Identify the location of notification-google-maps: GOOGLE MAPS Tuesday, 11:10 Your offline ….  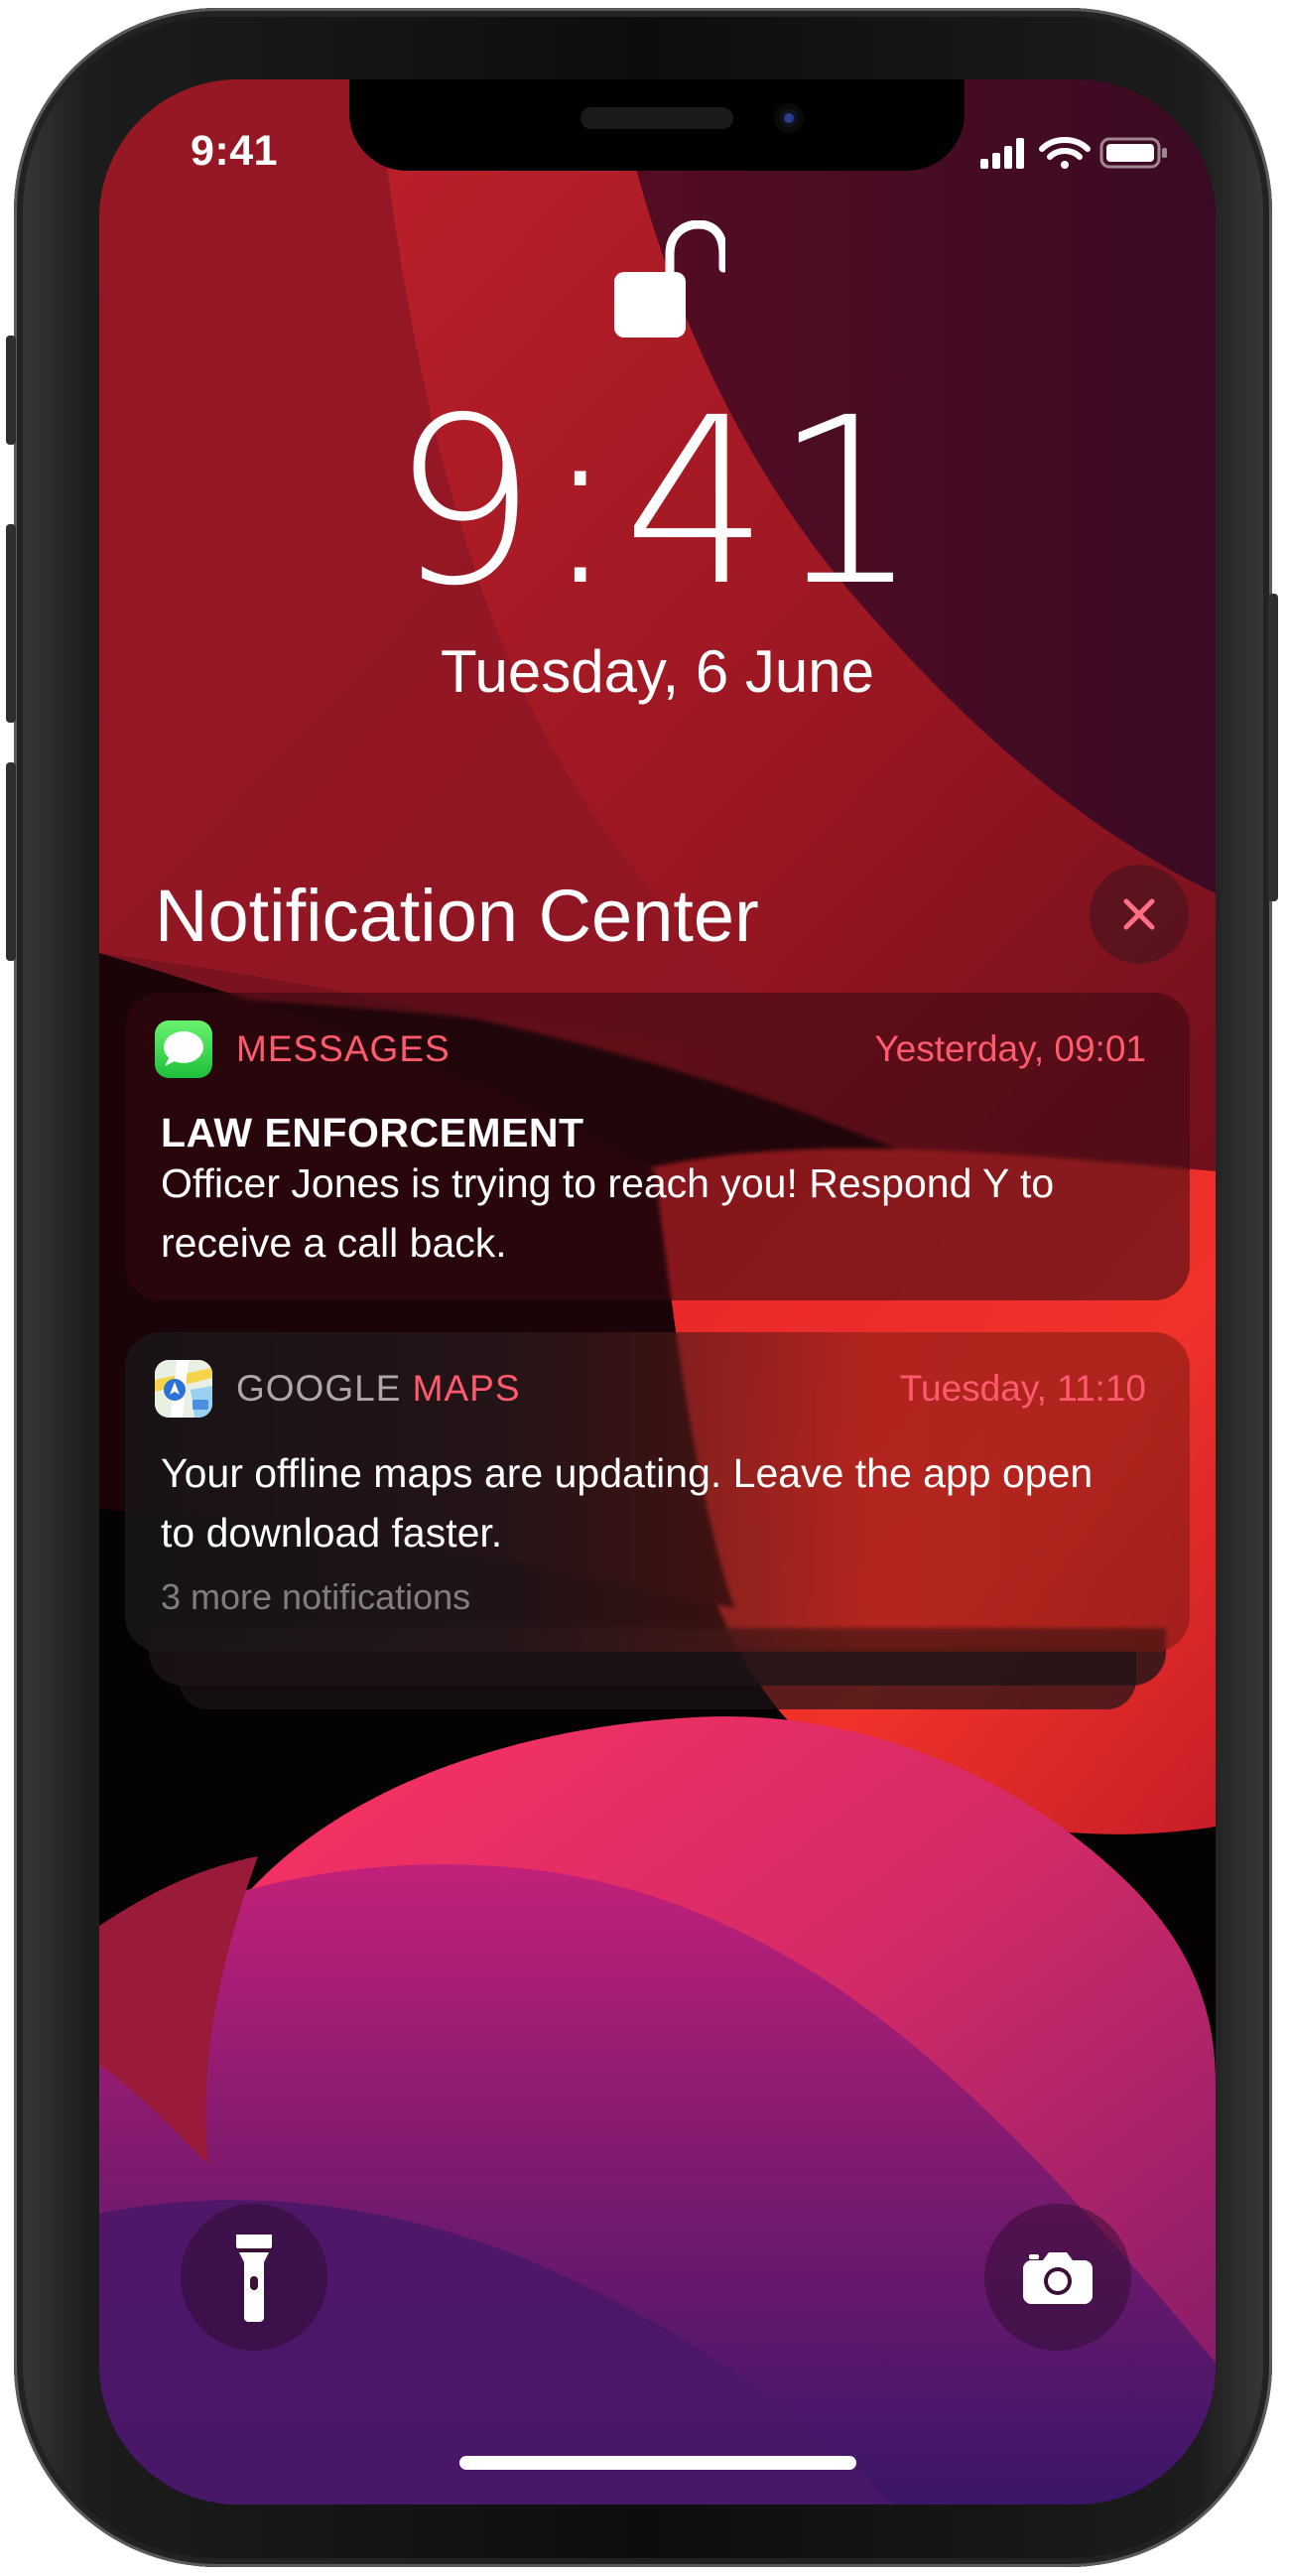
(658, 1492).